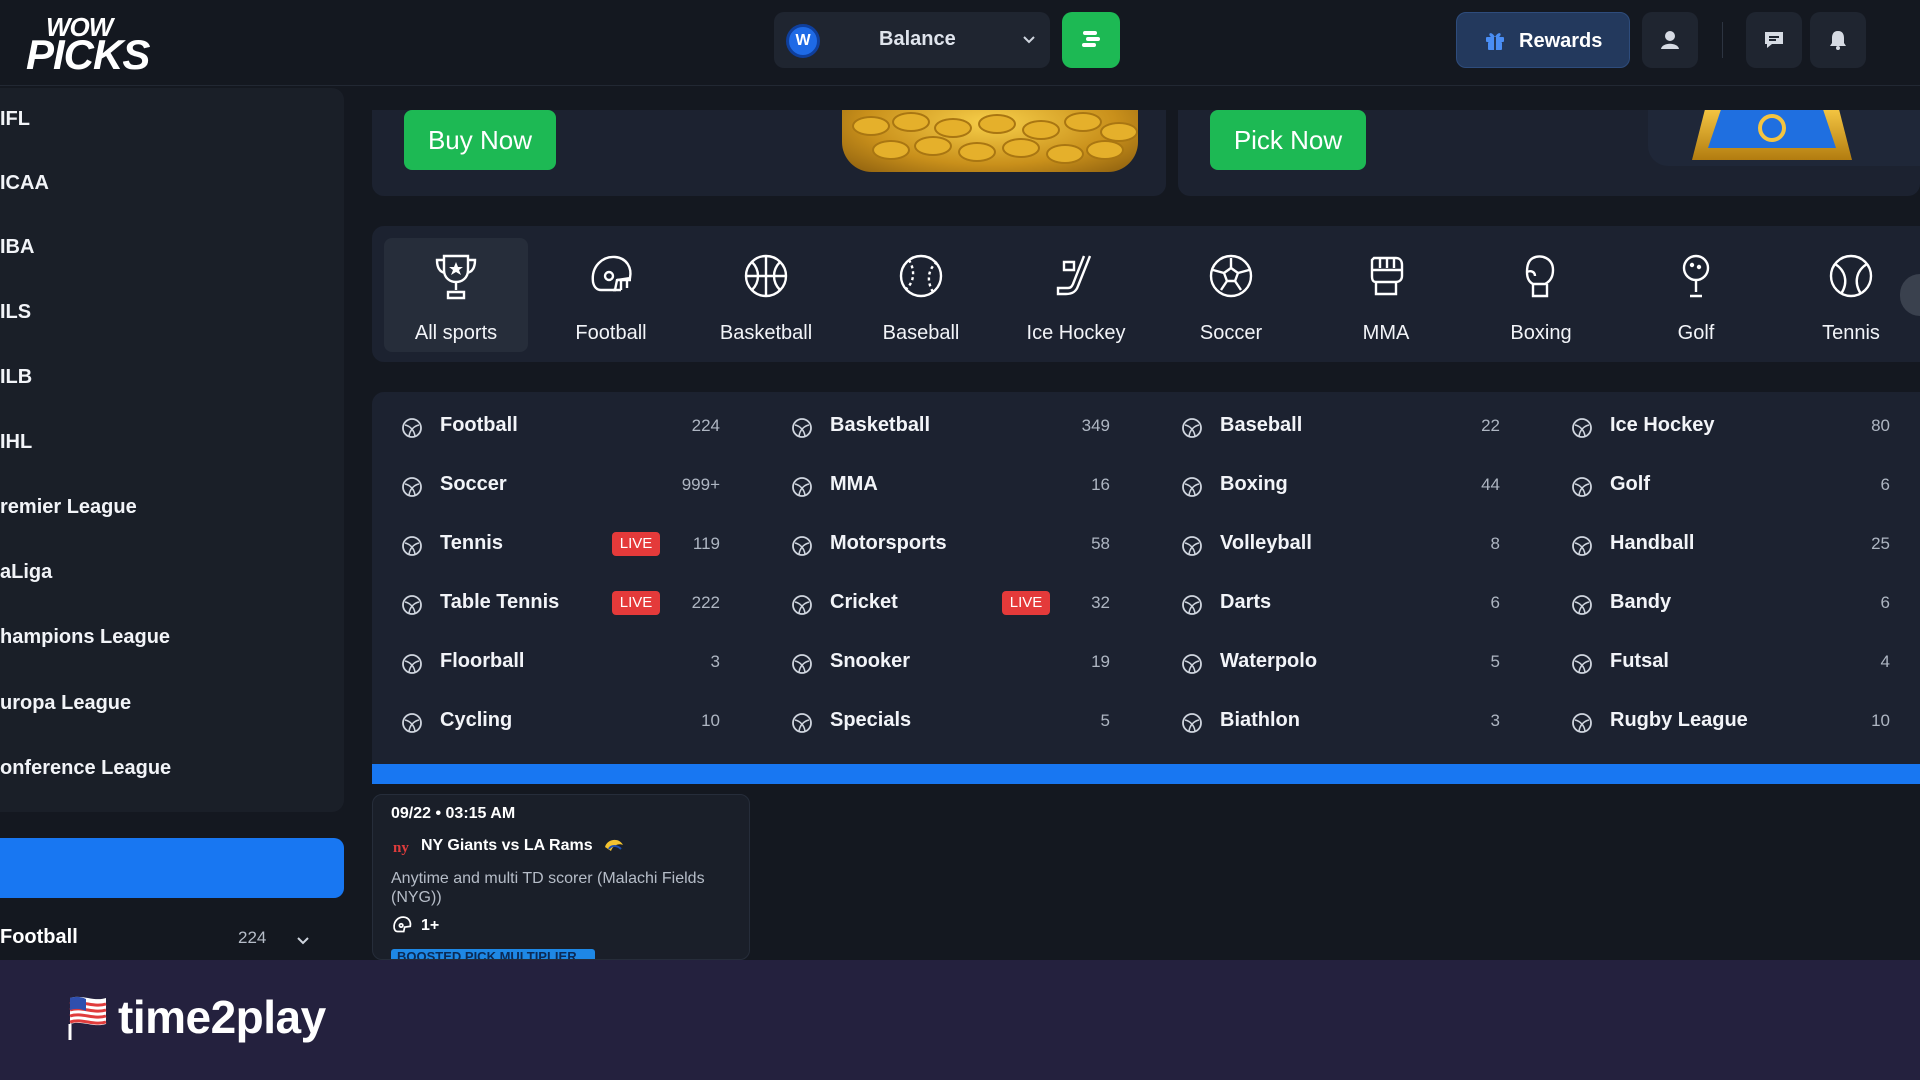 The height and width of the screenshot is (1080, 1920). What do you see at coordinates (1540, 276) in the screenshot?
I see `boxing-glove-icon` at bounding box center [1540, 276].